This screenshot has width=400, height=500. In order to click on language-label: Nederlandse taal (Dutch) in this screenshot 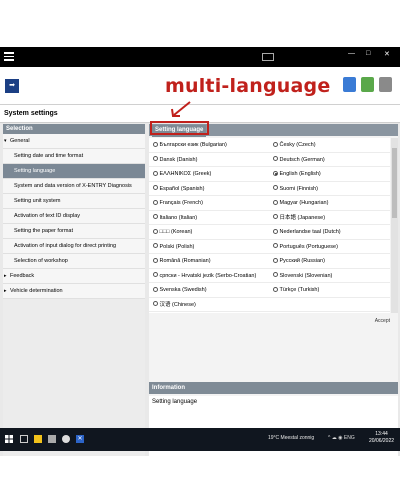, I will do `click(310, 232)`.